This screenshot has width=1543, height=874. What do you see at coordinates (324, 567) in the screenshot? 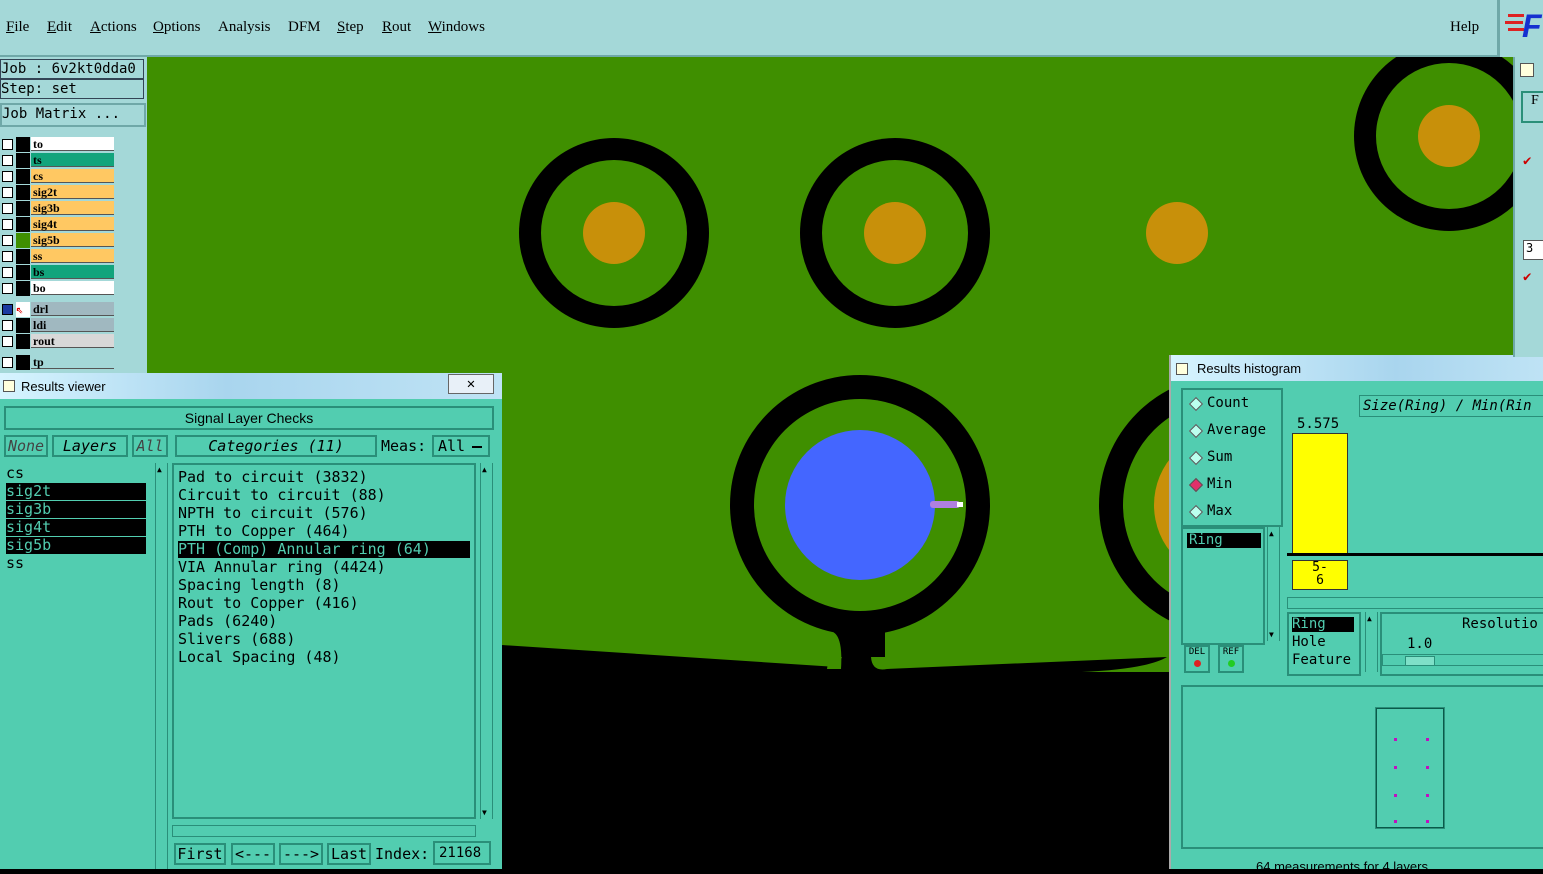
I see `category-item: VIA Annular ring (4424)` at bounding box center [324, 567].